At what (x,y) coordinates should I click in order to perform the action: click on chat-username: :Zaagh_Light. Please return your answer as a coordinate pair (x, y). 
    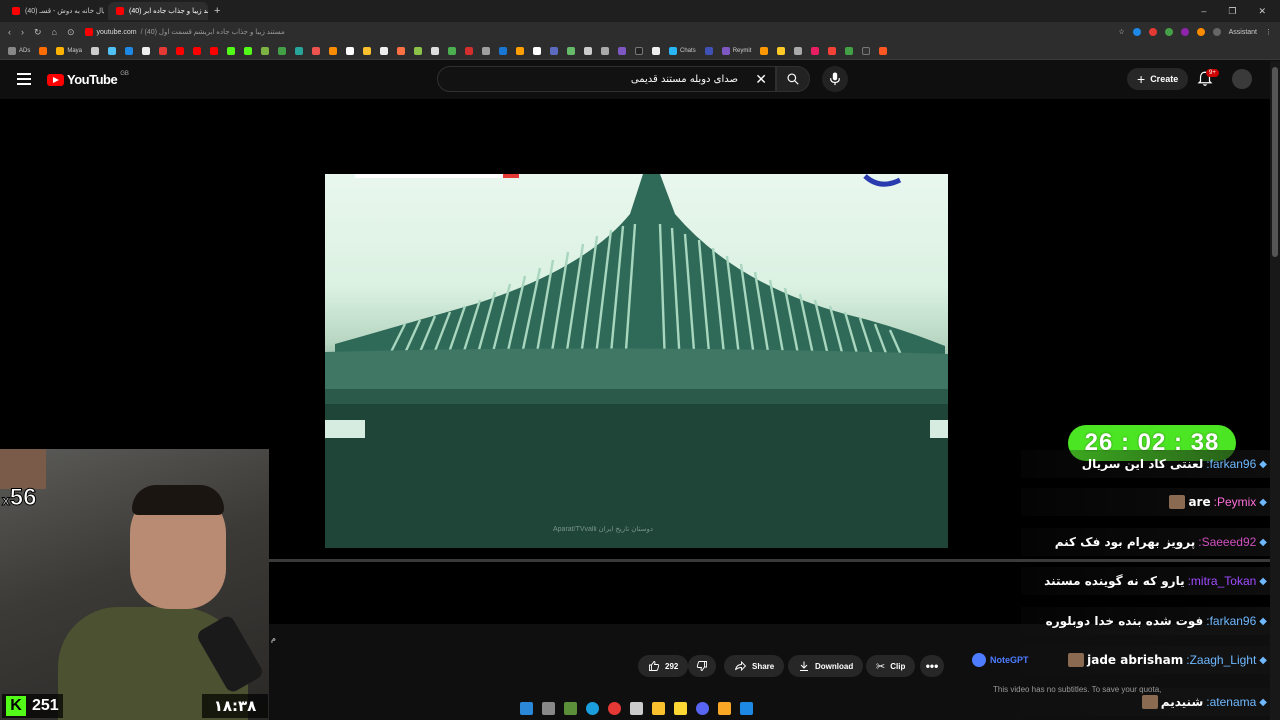
    Looking at the image, I should click on (1221, 660).